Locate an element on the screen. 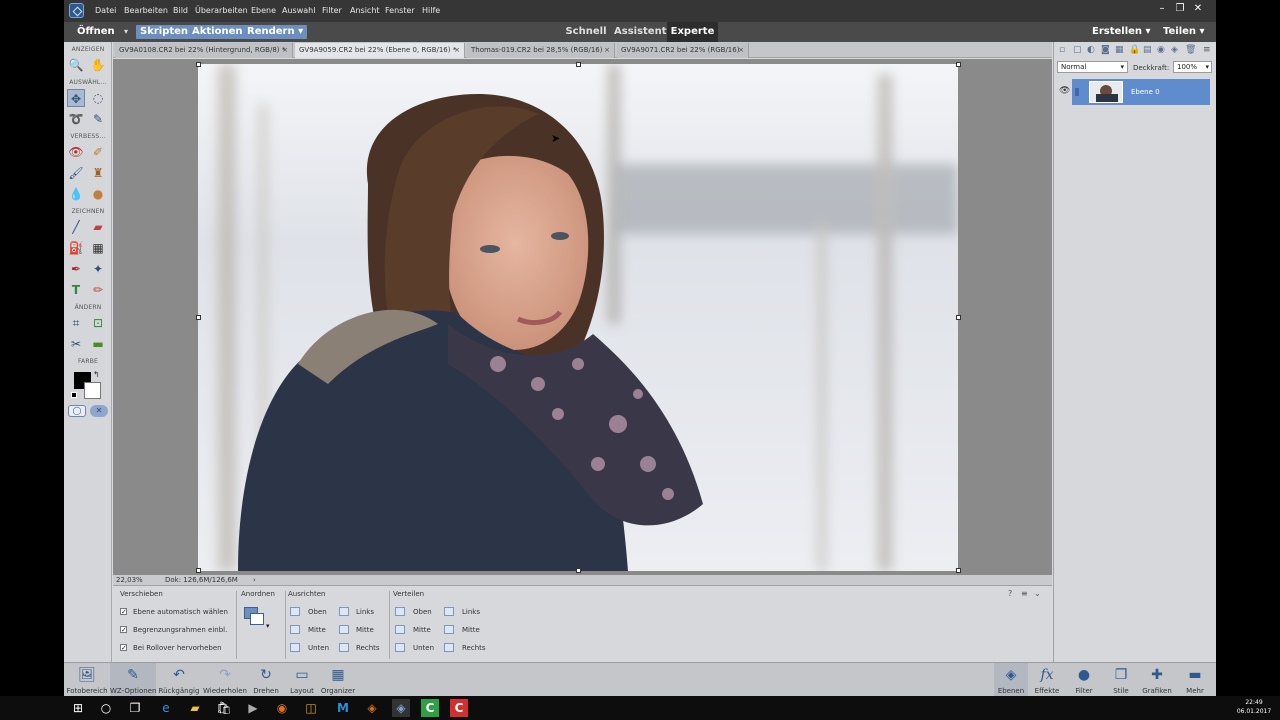 This screenshot has height=720, width=1280. organizer-button: ▦ Organizer is located at coordinates (338, 679).